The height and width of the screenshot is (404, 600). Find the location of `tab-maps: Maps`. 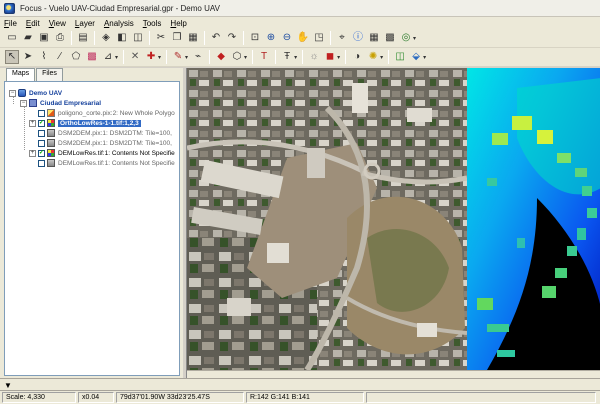

tab-maps: Maps is located at coordinates (21, 75).